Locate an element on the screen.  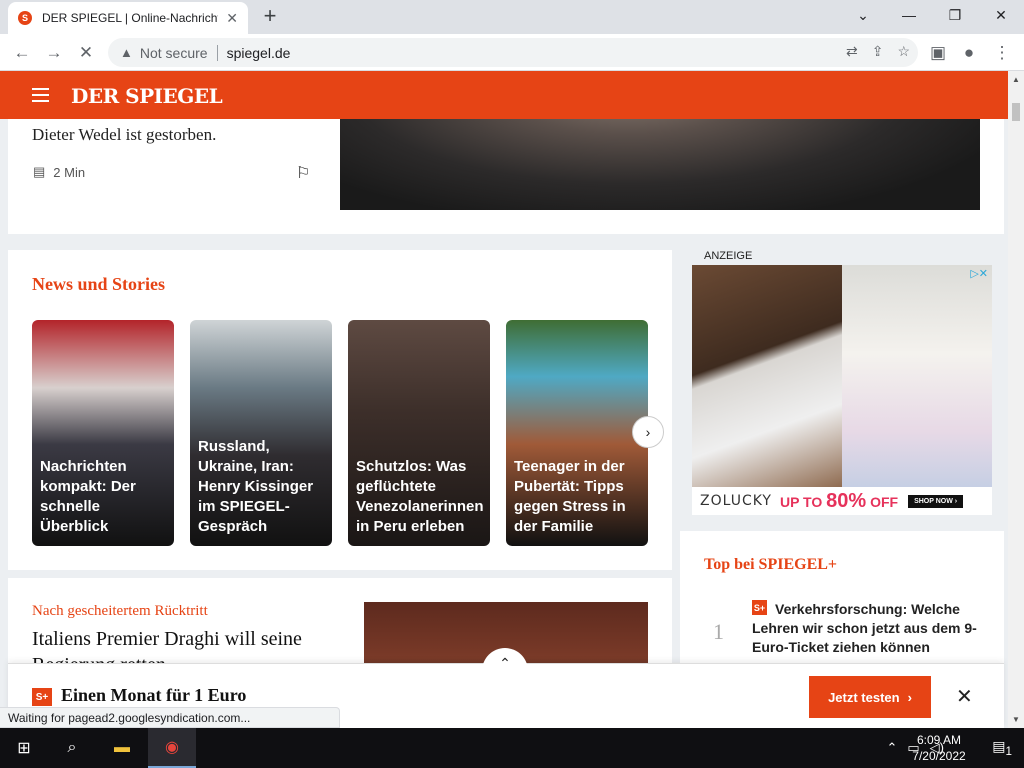
translate-icon: ⇄ is located at coordinates (852, 51).